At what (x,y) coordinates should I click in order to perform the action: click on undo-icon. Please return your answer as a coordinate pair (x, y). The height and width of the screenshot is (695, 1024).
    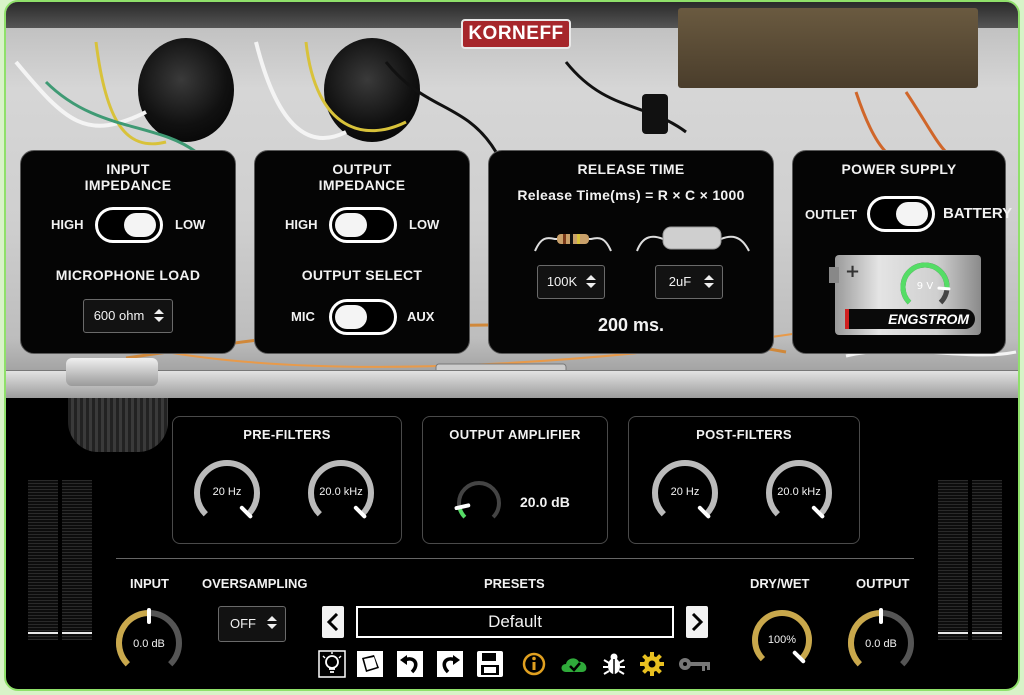
    Looking at the image, I should click on (410, 664).